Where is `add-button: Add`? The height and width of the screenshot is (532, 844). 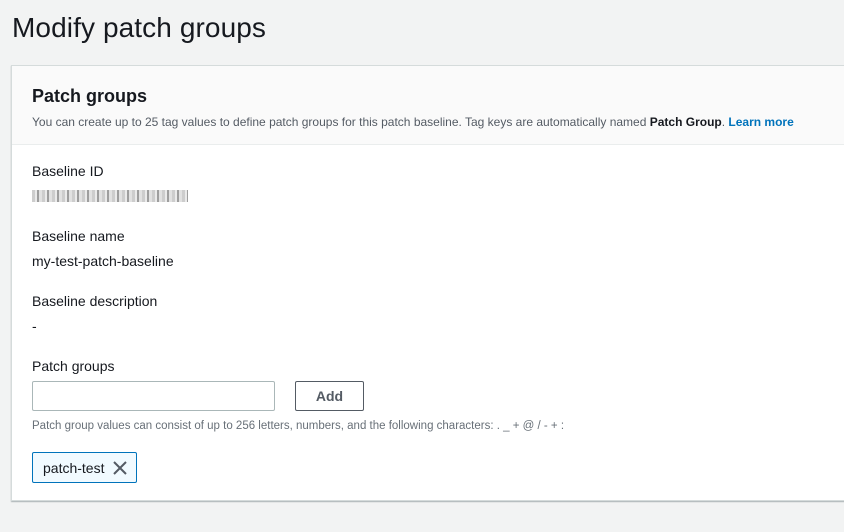
add-button: Add is located at coordinates (329, 396).